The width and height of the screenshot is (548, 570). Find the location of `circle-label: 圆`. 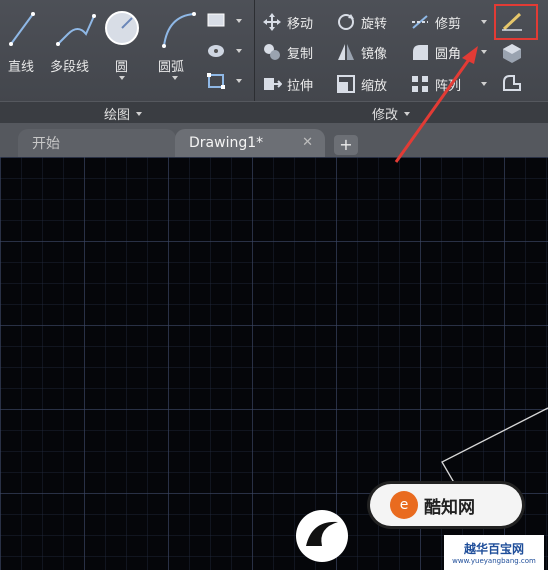

circle-label: 圆 is located at coordinates (122, 67).